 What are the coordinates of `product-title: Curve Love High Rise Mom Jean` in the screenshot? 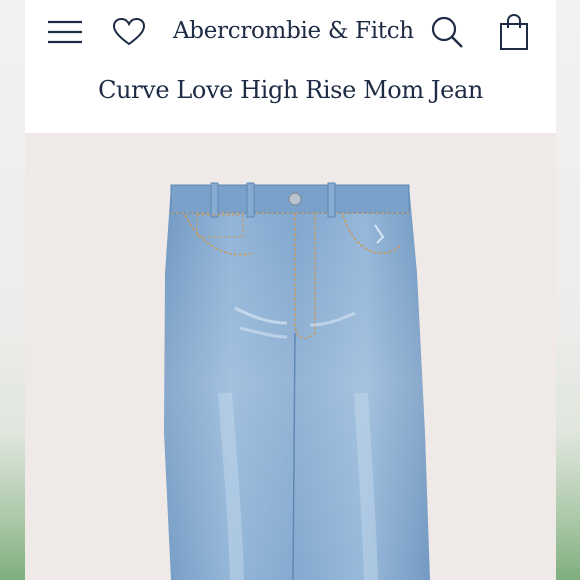 It's located at (290, 90).